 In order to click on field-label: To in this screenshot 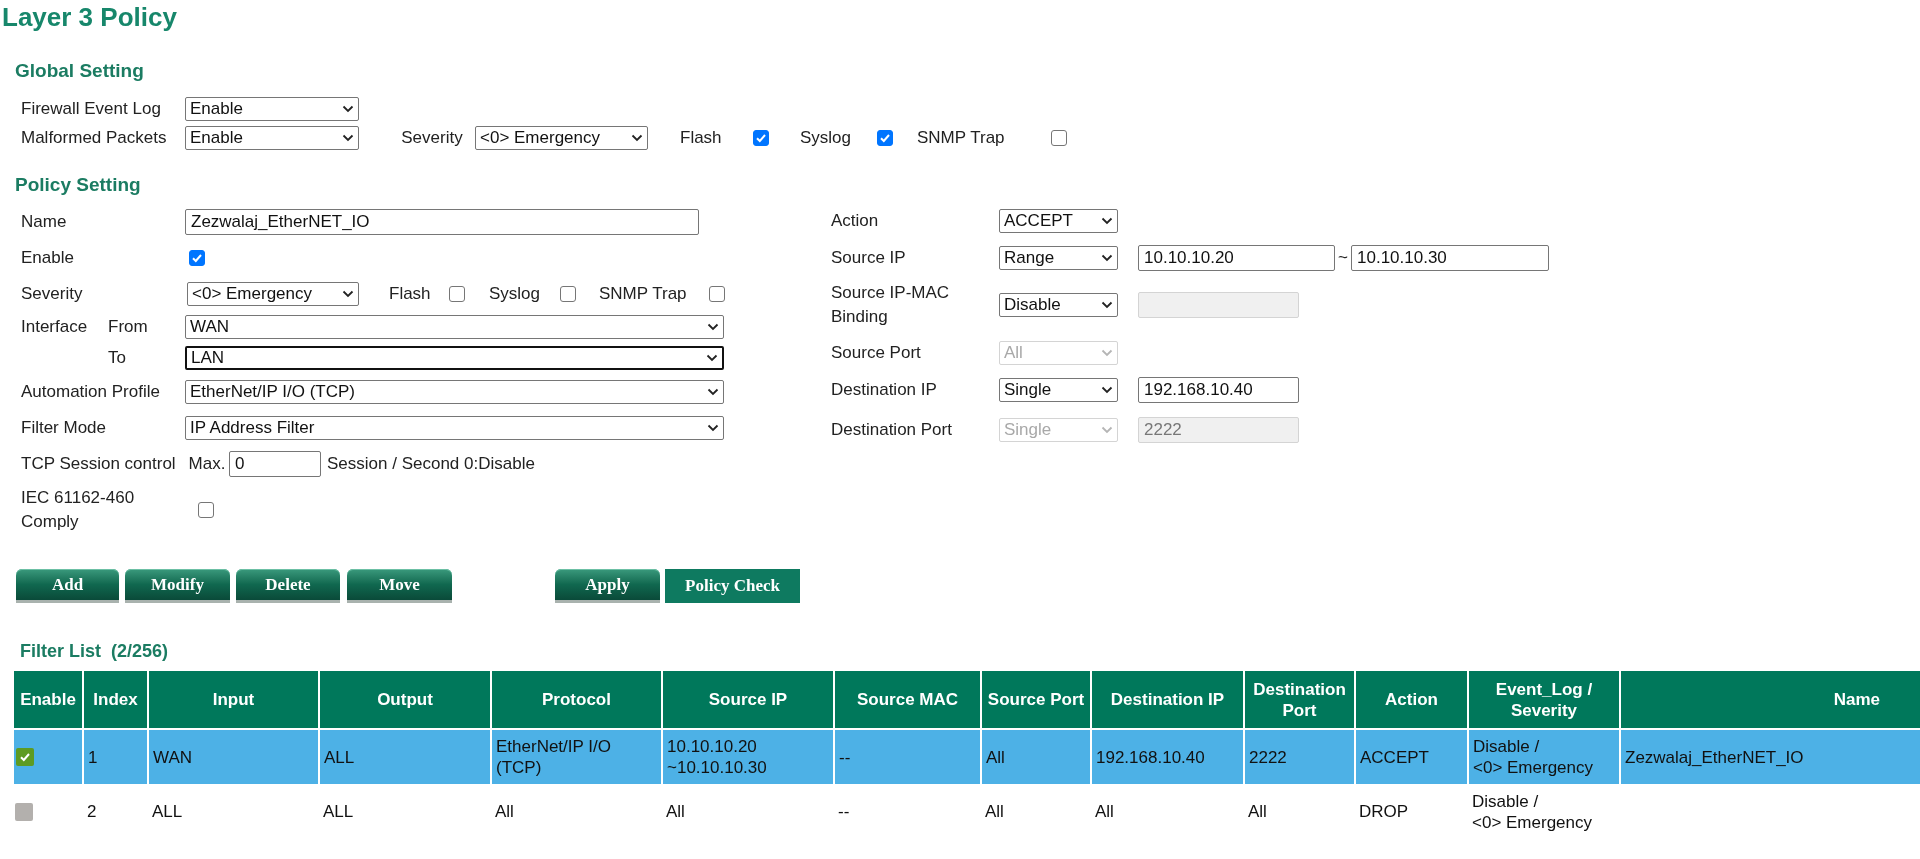, I will do `click(117, 358)`.